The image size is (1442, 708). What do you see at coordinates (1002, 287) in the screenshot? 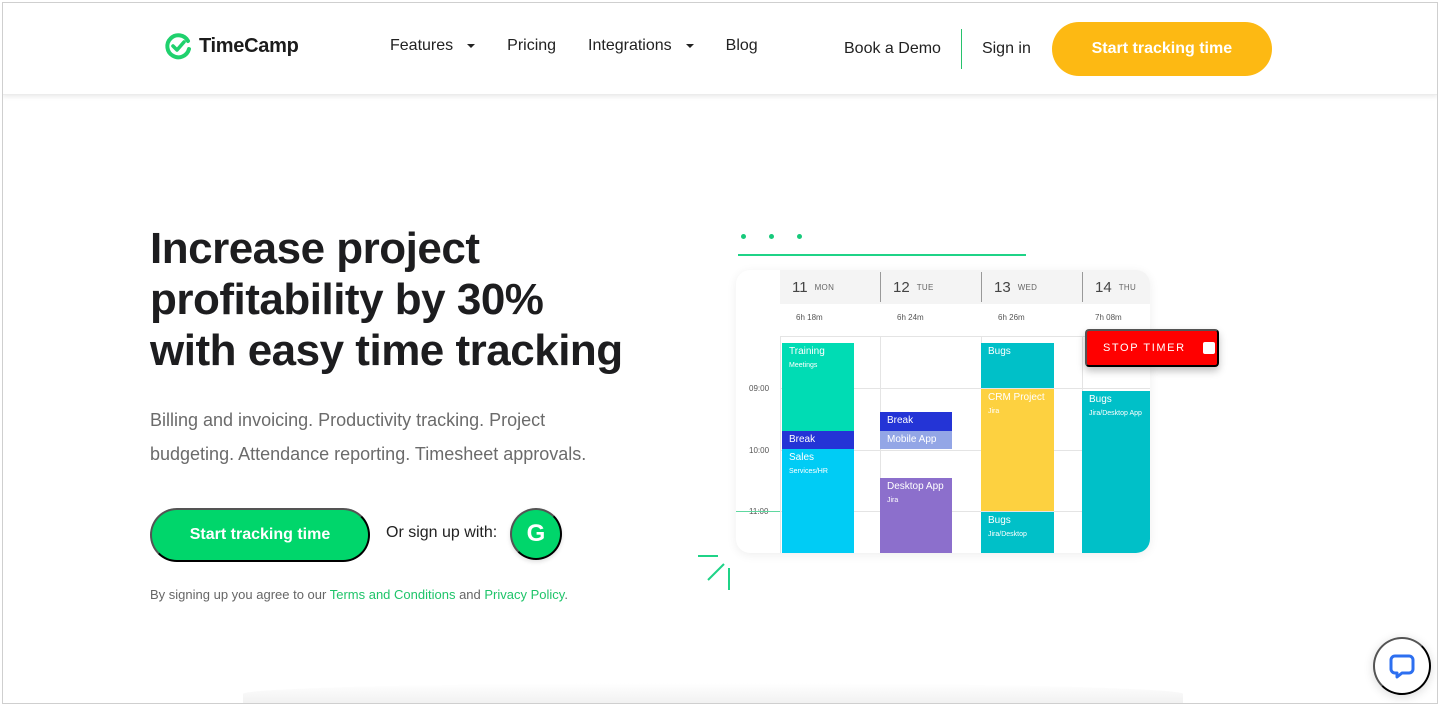
I see `day-number: 13` at bounding box center [1002, 287].